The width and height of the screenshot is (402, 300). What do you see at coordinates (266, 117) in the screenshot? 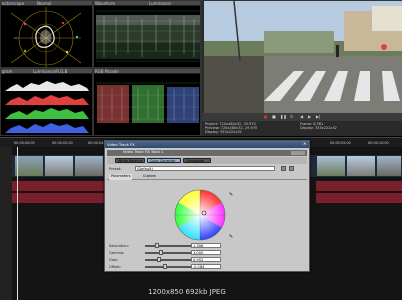
I see `play-icon: ●` at bounding box center [266, 117].